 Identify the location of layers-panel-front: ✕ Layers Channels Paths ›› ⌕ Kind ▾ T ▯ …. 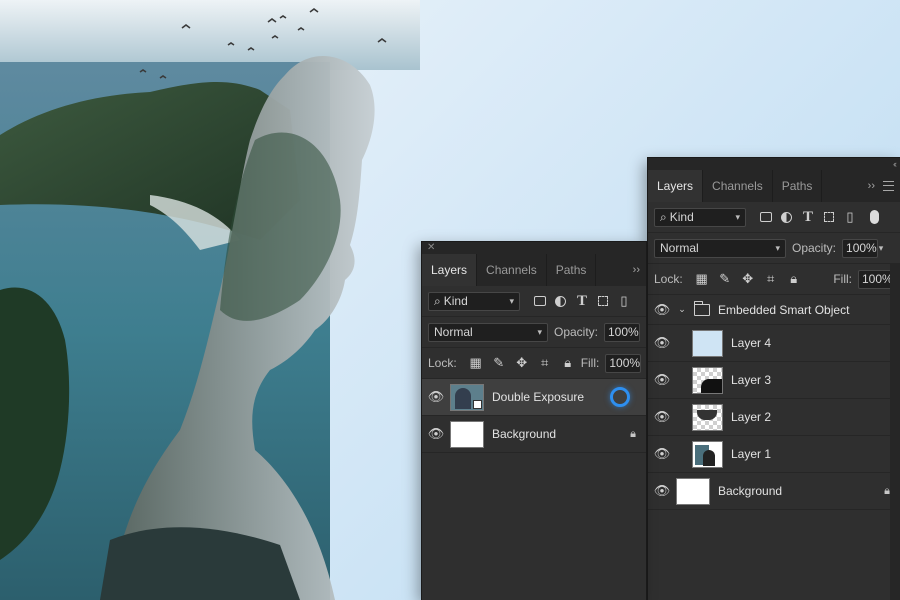
(534, 421).